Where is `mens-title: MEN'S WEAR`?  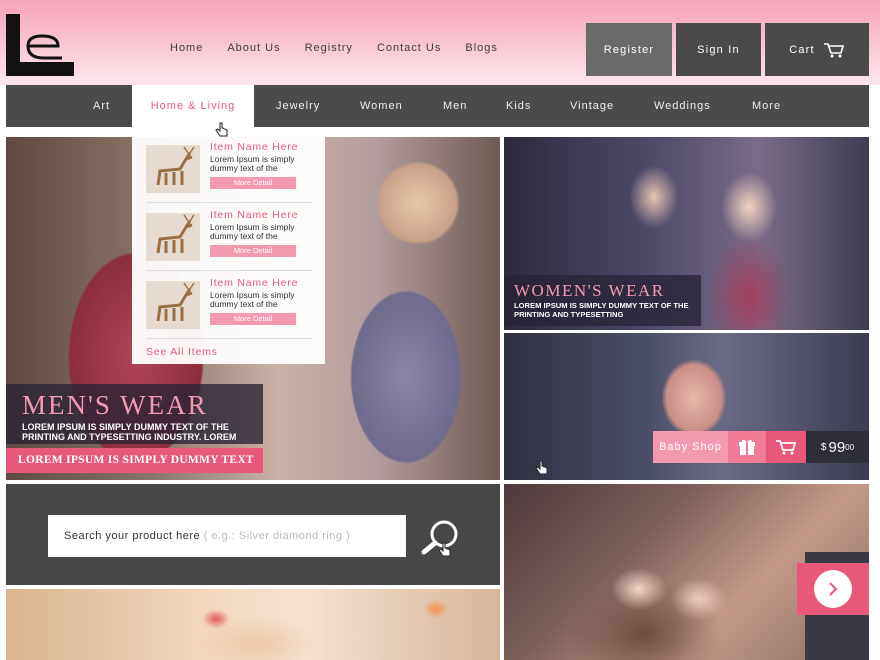 mens-title: MEN'S WEAR is located at coordinates (115, 405).